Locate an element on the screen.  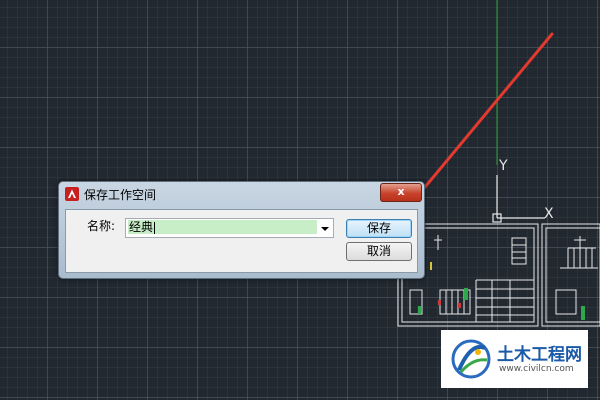
cancel-button: 取消 is located at coordinates (379, 251).